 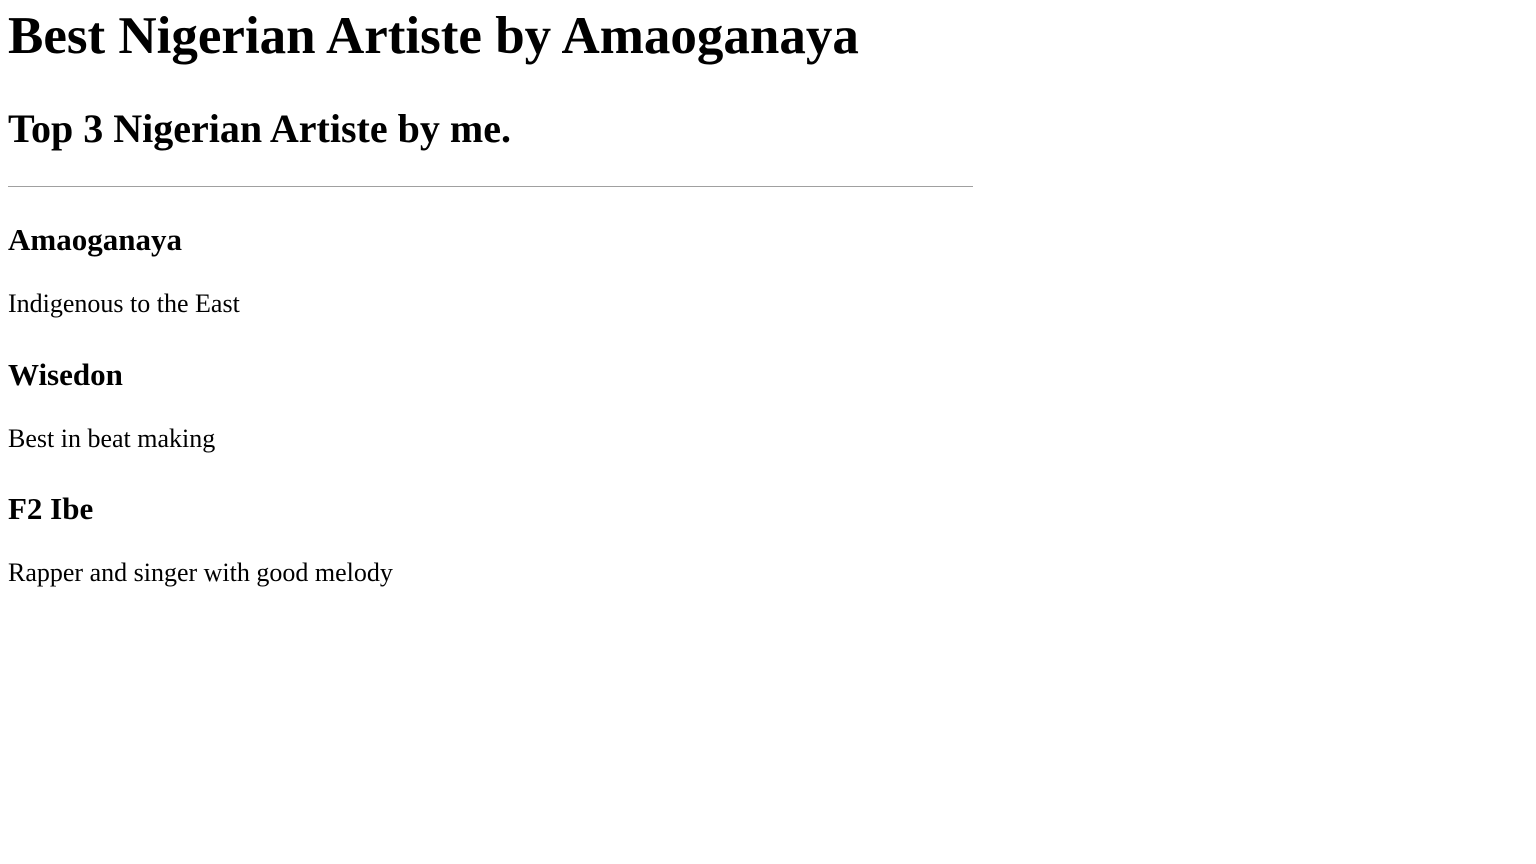 What do you see at coordinates (124, 303) in the screenshot?
I see `artist-description: Indigenous to the East` at bounding box center [124, 303].